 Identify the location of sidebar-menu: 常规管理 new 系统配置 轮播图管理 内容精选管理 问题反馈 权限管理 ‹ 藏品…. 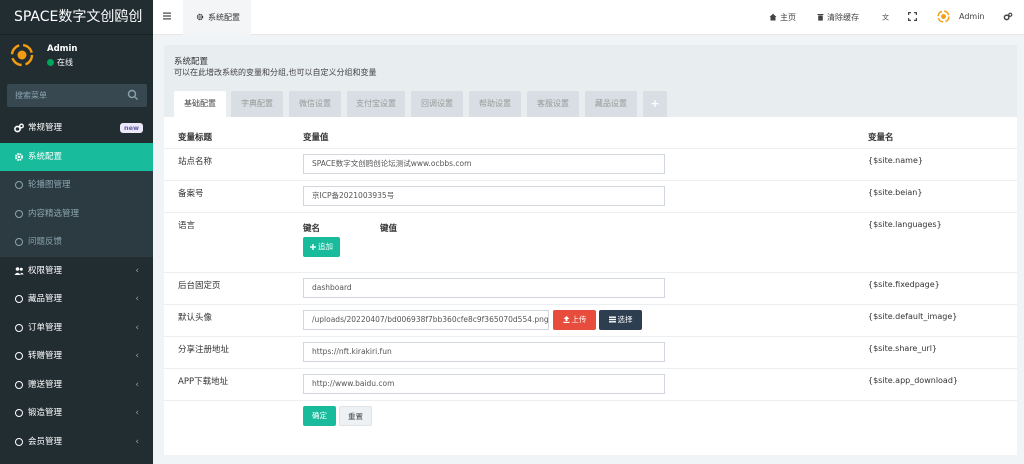
(76, 285).